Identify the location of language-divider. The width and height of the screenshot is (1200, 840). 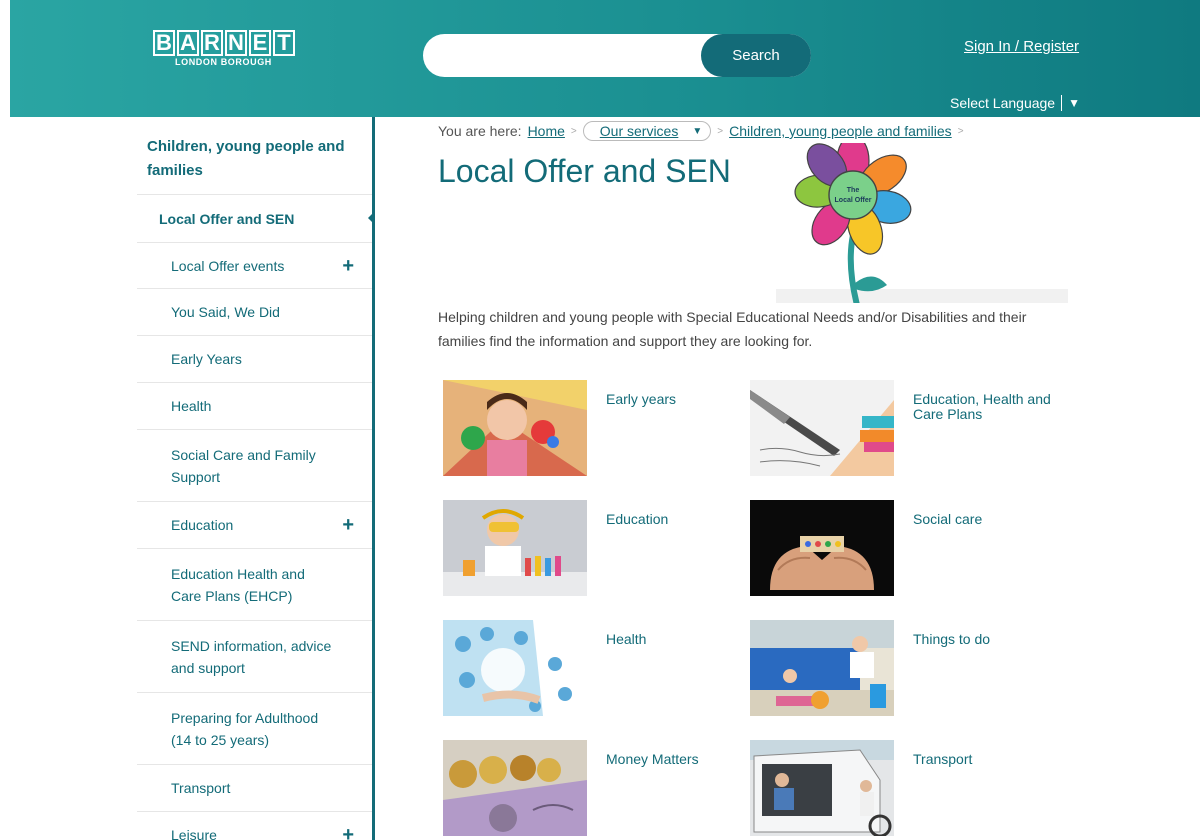
(1062, 103).